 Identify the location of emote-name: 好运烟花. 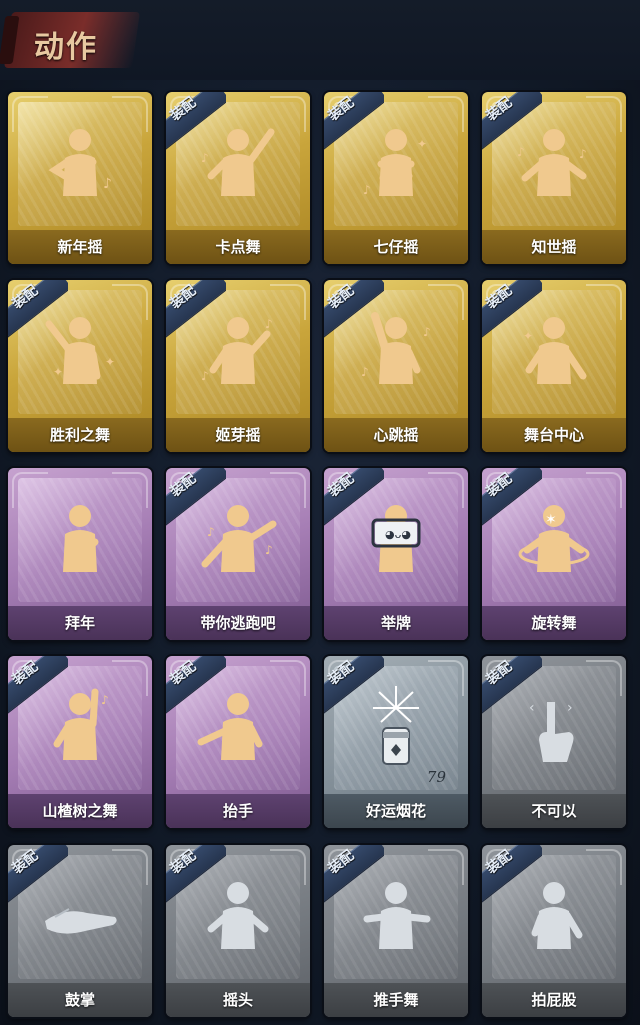
(395, 811).